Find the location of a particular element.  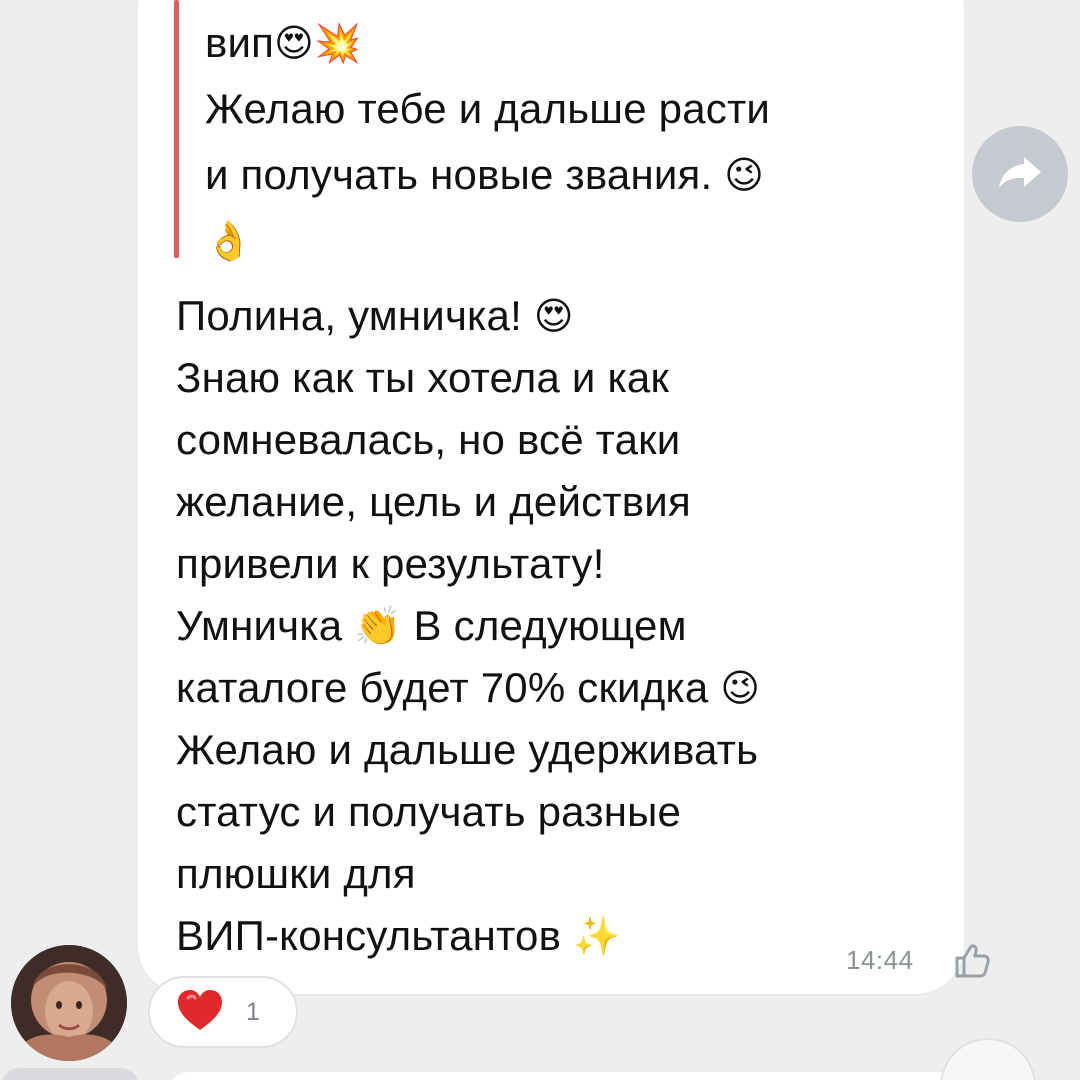

reaction-heart: 1 is located at coordinates (223, 1012).